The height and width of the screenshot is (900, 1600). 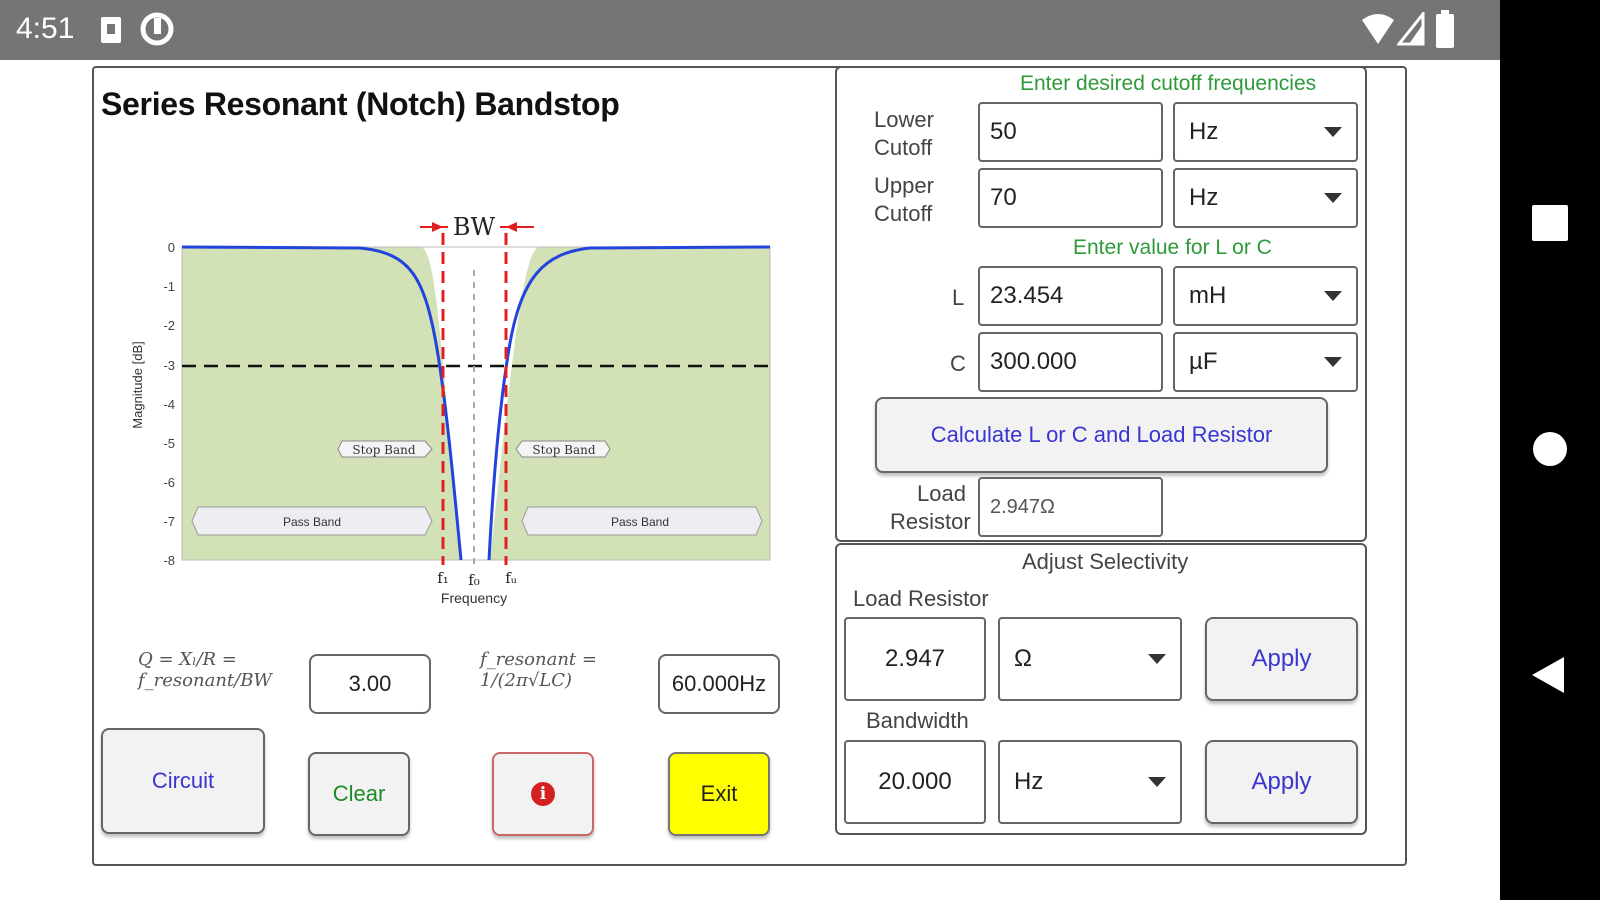 I want to click on ytick-6: -6, so click(x=169, y=482).